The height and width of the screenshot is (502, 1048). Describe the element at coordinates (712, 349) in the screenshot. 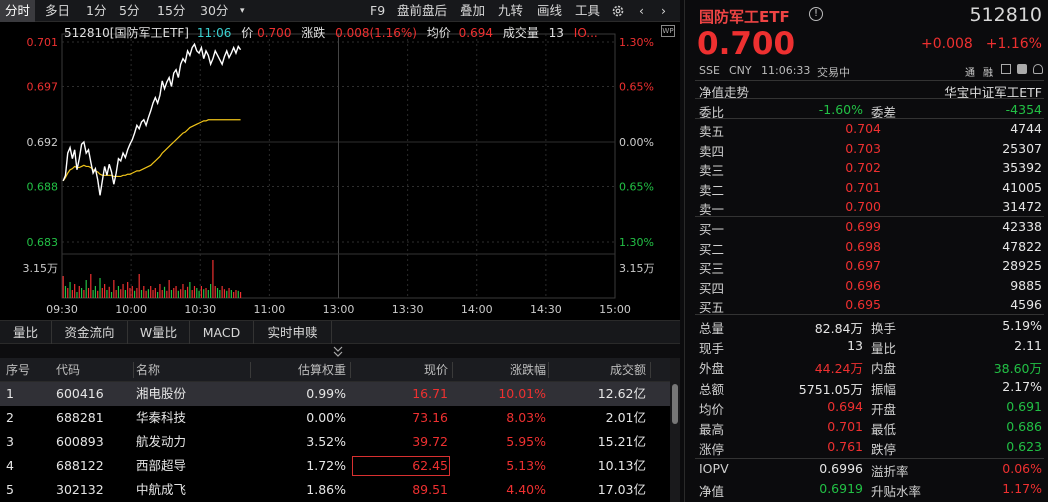

I see `stat-label: 现手` at that location.